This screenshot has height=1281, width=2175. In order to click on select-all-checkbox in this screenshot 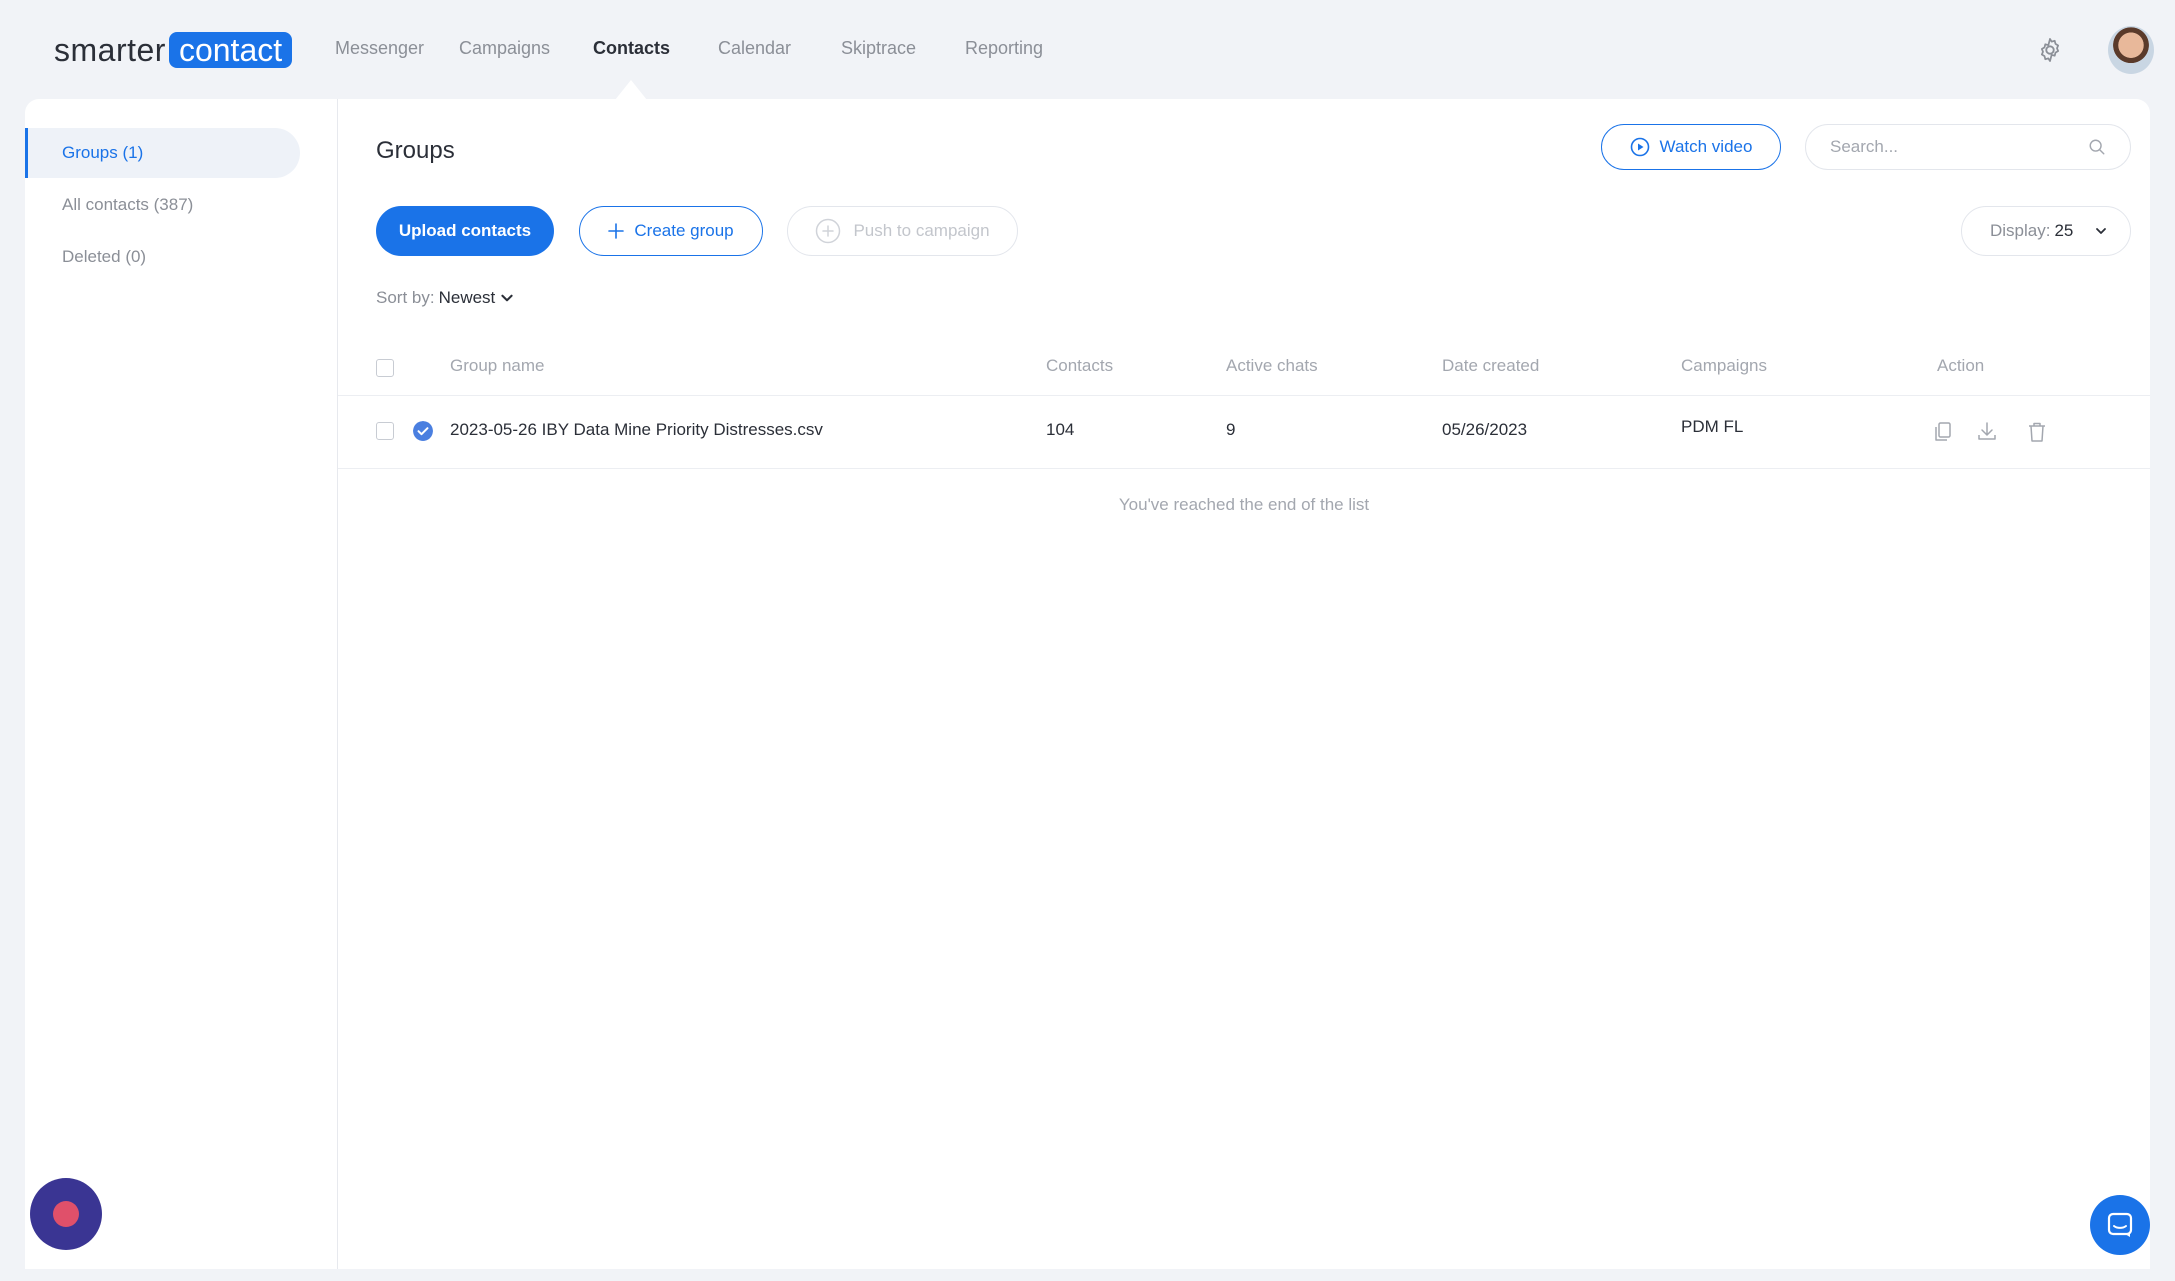, I will do `click(385, 368)`.